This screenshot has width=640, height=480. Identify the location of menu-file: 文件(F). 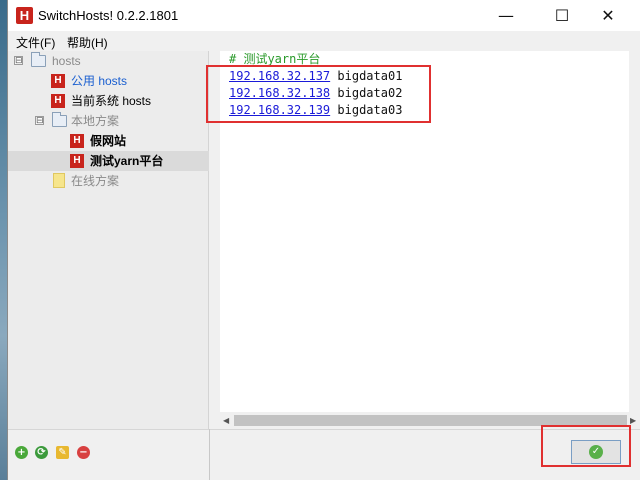
(35, 42).